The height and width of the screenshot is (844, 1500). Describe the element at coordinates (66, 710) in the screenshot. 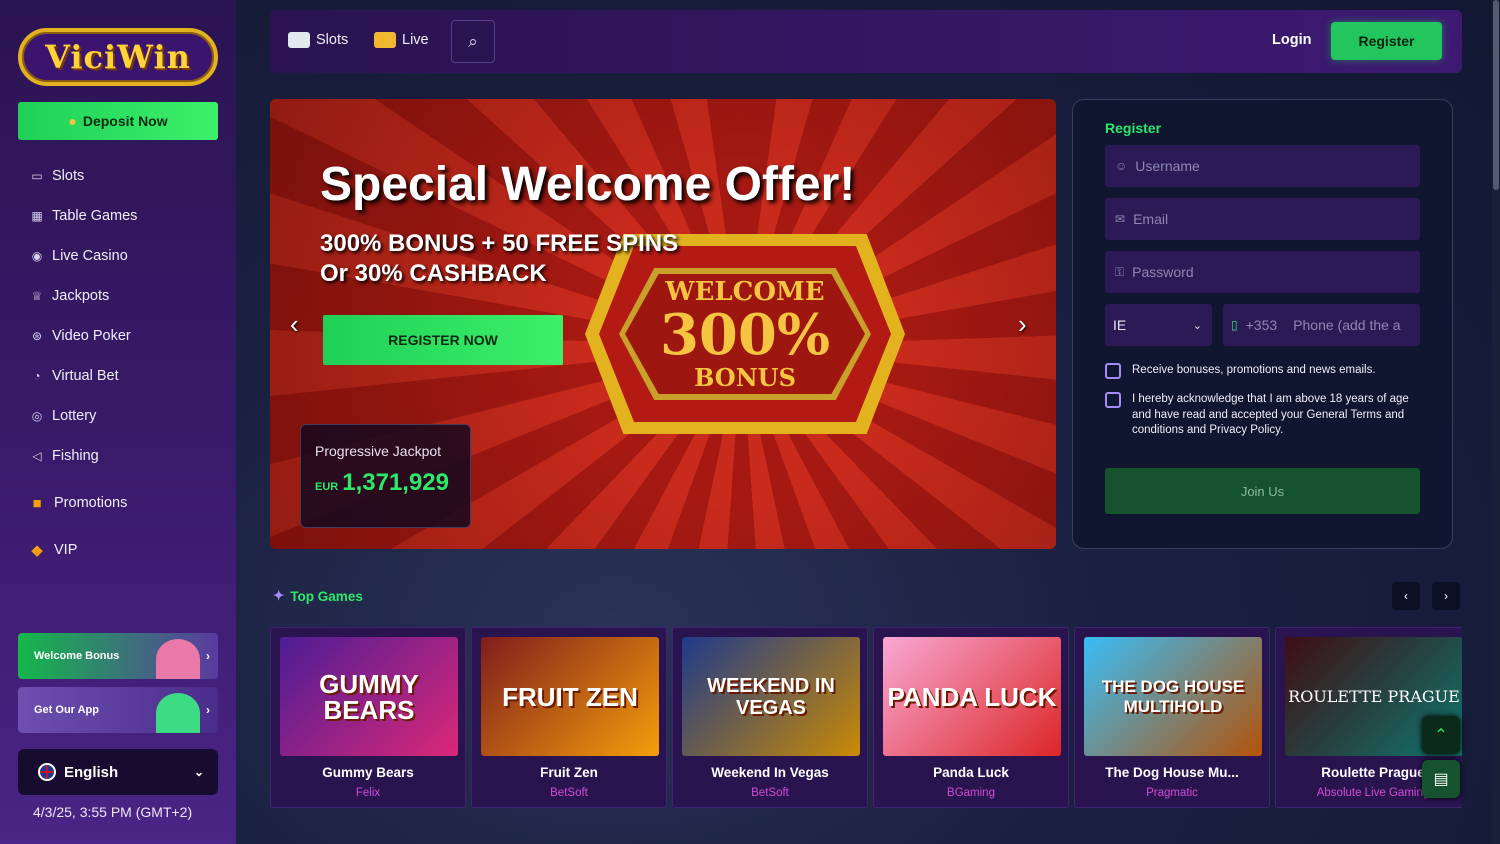

I see `get-app-label: Get Our App` at that location.